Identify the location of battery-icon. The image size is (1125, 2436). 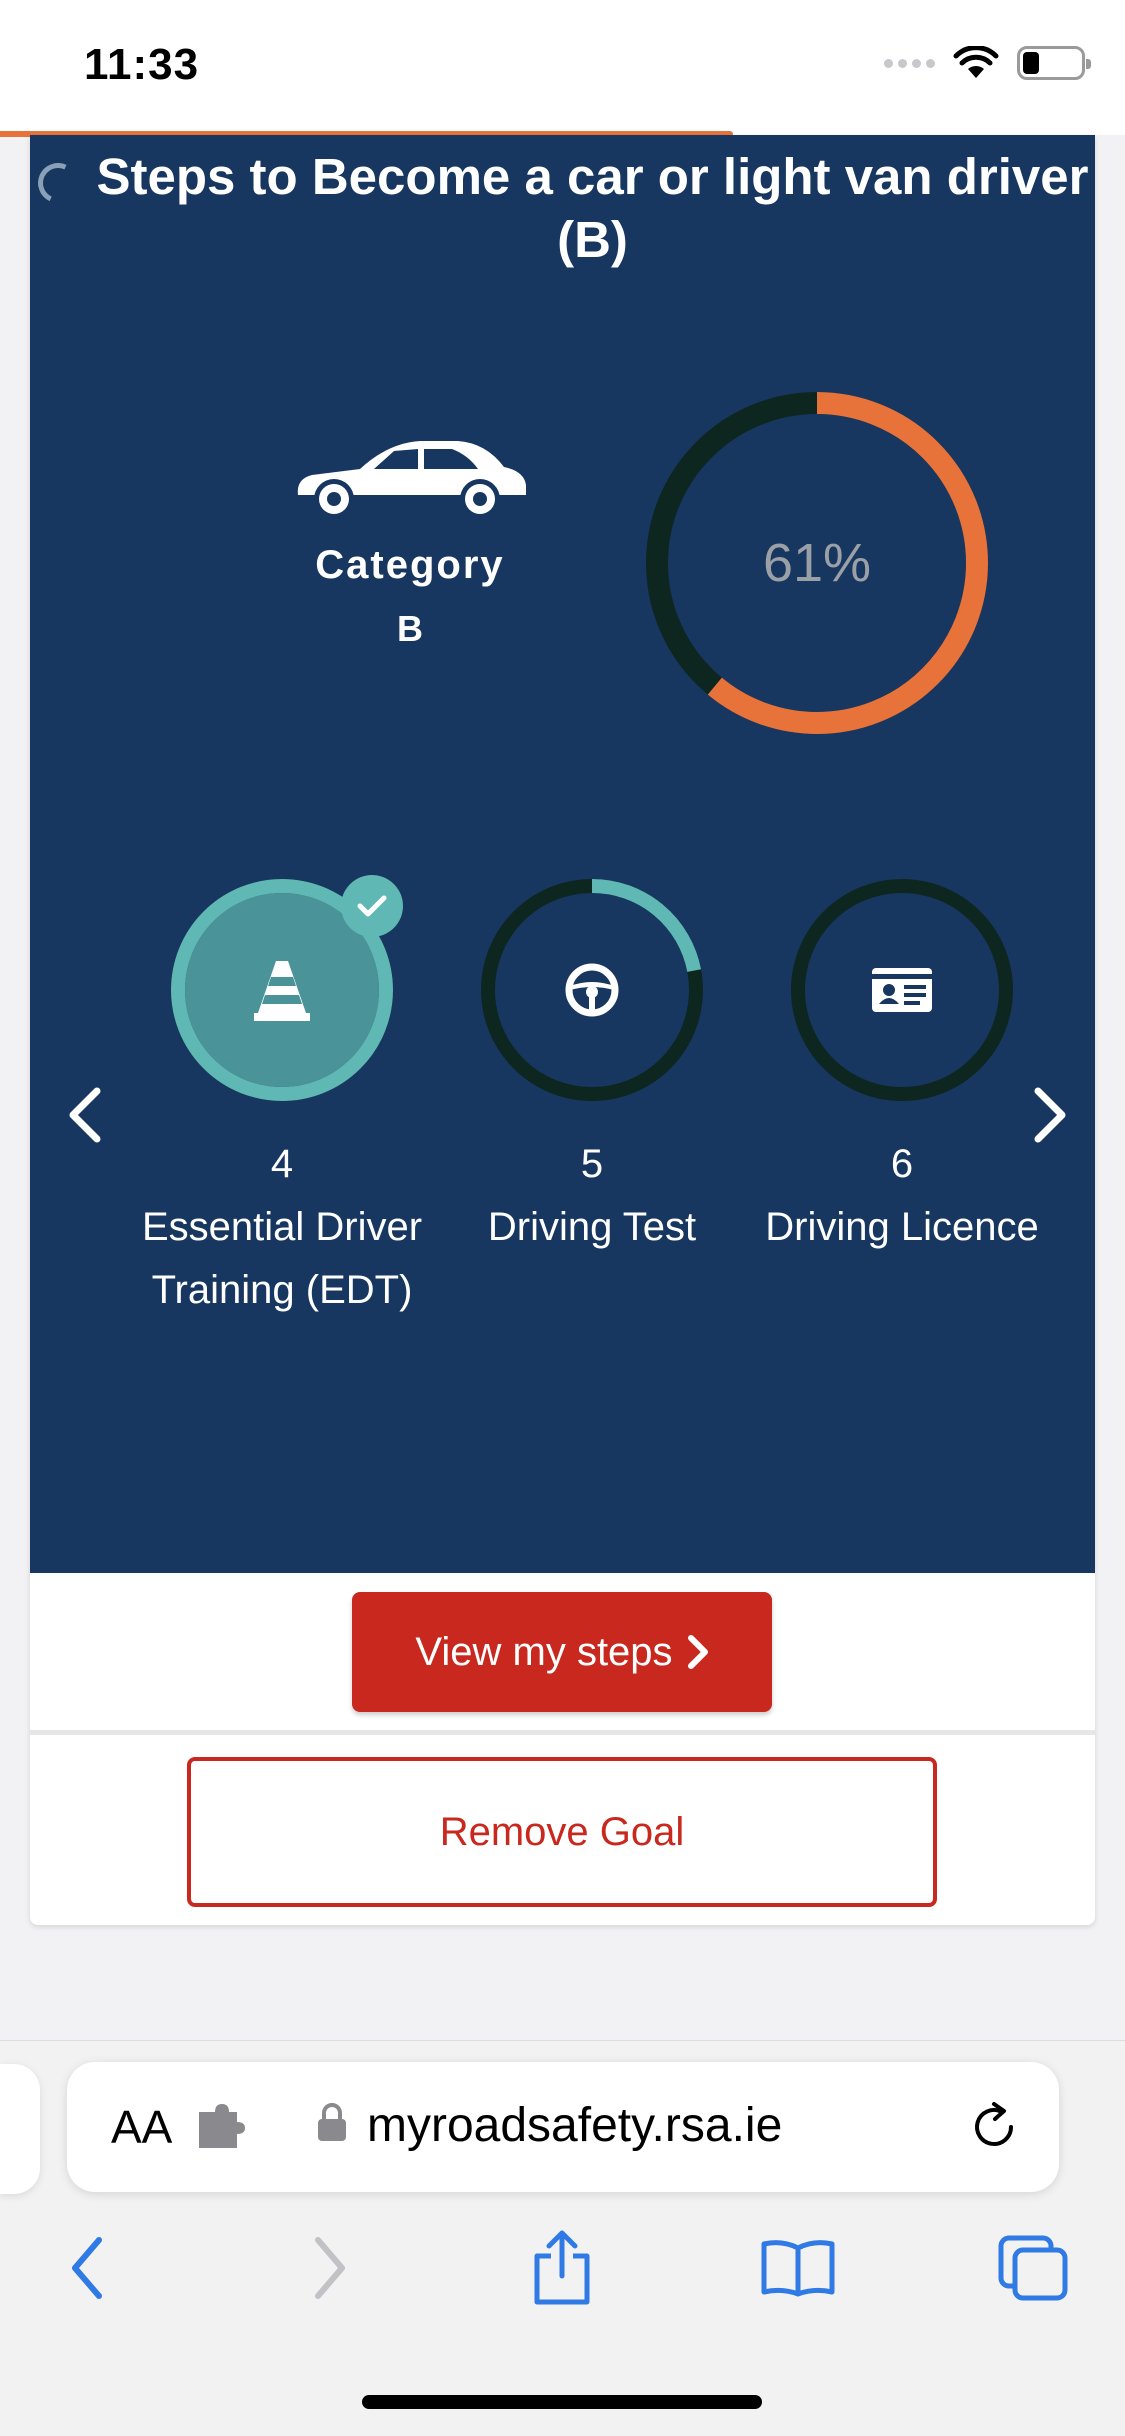
(1054, 63).